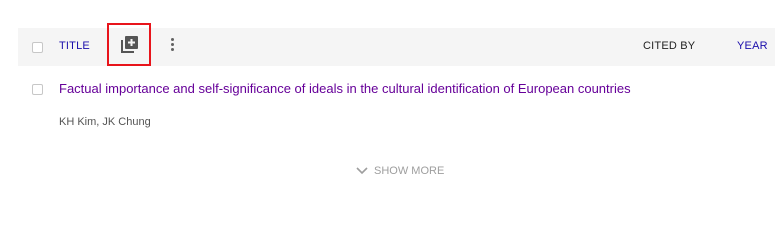  I want to click on show-more-button: SHOW MORE, so click(400, 171).